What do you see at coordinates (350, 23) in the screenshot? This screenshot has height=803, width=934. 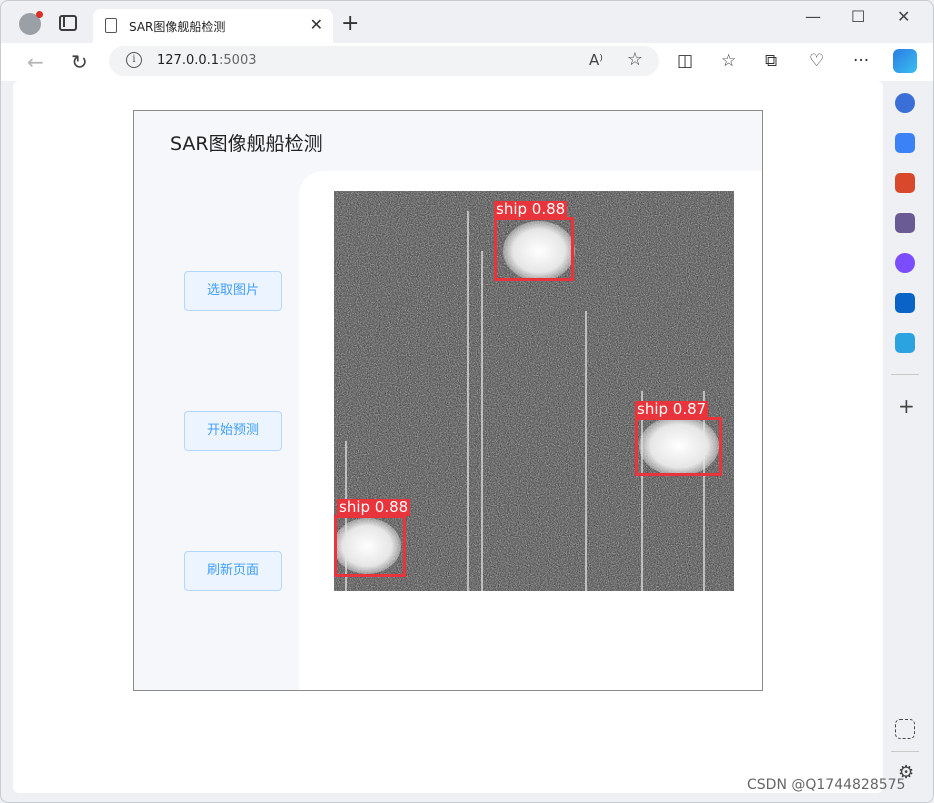 I see `new-tab-icon: +` at bounding box center [350, 23].